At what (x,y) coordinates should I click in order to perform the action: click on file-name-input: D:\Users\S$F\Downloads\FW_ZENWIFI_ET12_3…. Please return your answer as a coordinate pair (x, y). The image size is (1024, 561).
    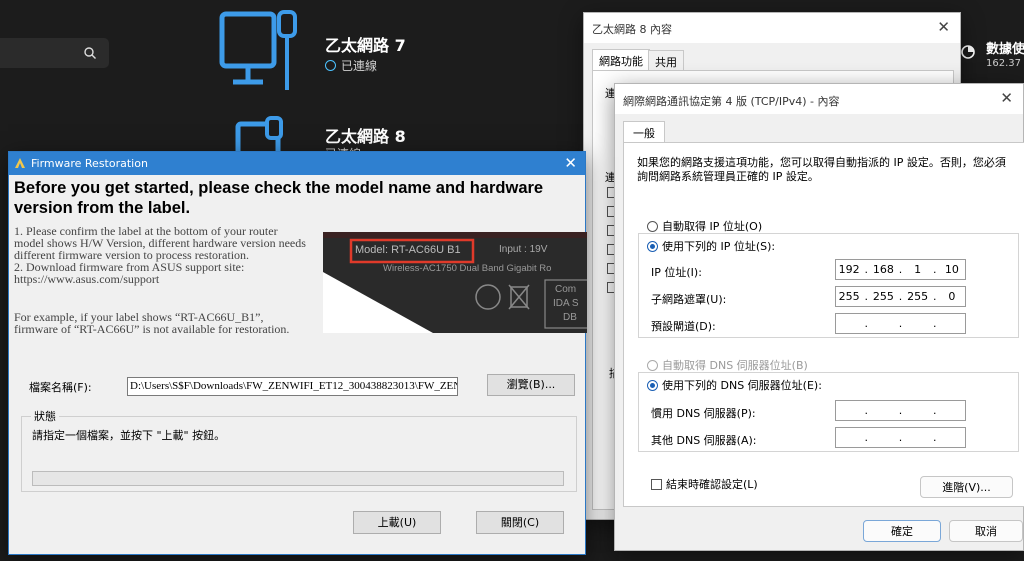
    Looking at the image, I should click on (292, 386).